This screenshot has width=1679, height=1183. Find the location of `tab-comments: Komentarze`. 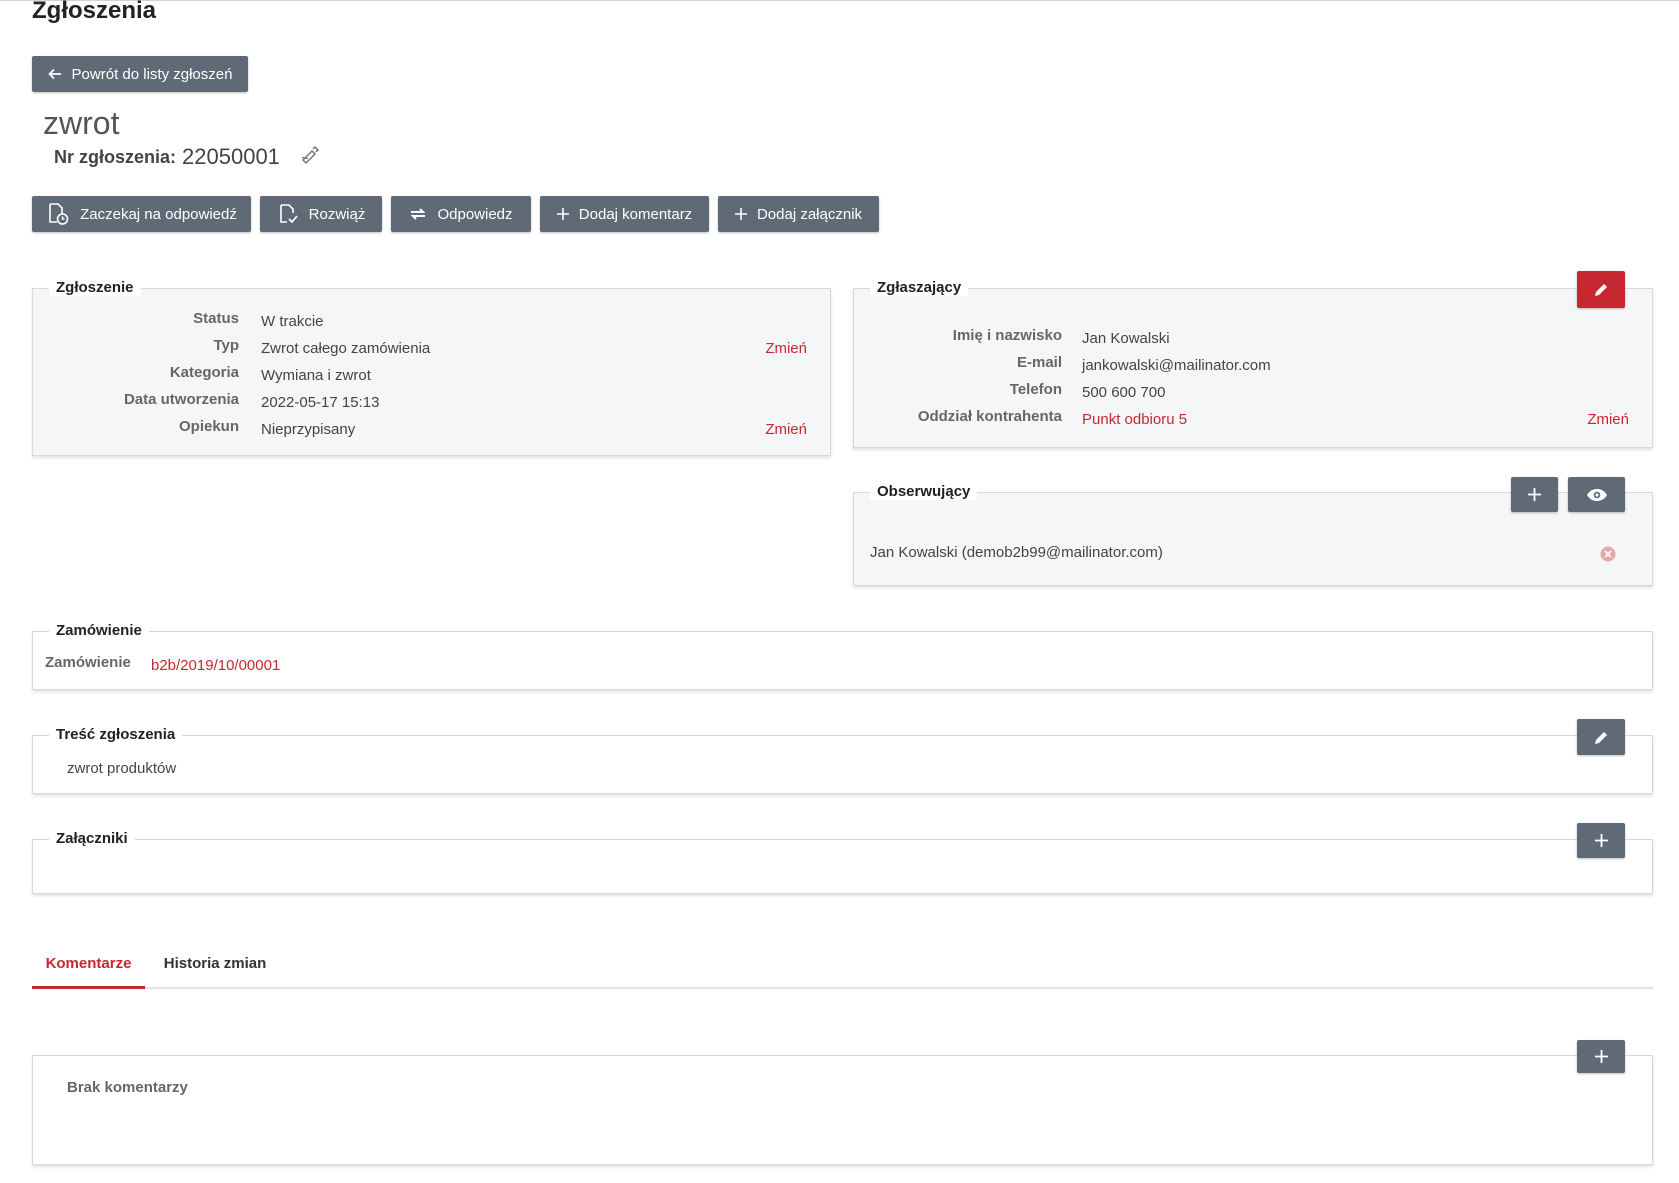

tab-comments: Komentarze is located at coordinates (88, 964).